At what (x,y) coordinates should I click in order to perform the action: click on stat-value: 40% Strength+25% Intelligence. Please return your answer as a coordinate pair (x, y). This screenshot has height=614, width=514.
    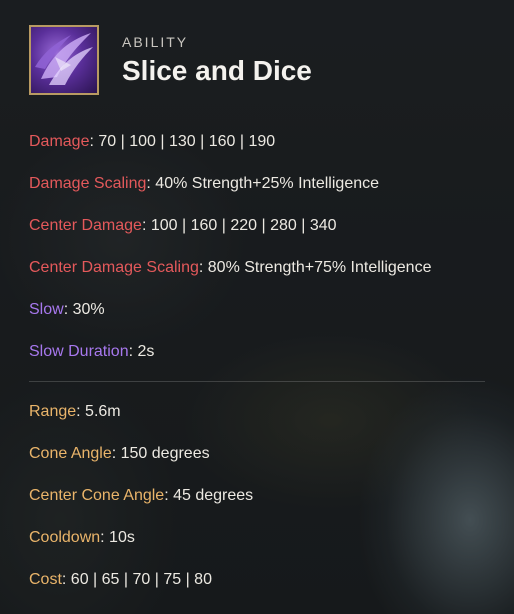
    Looking at the image, I should click on (267, 183).